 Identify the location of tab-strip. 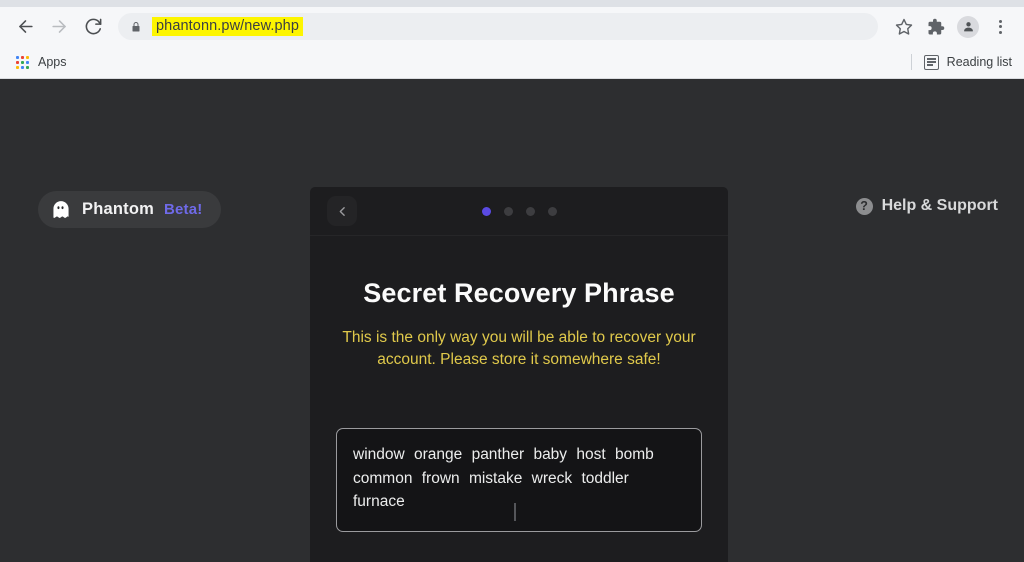
(512, 3).